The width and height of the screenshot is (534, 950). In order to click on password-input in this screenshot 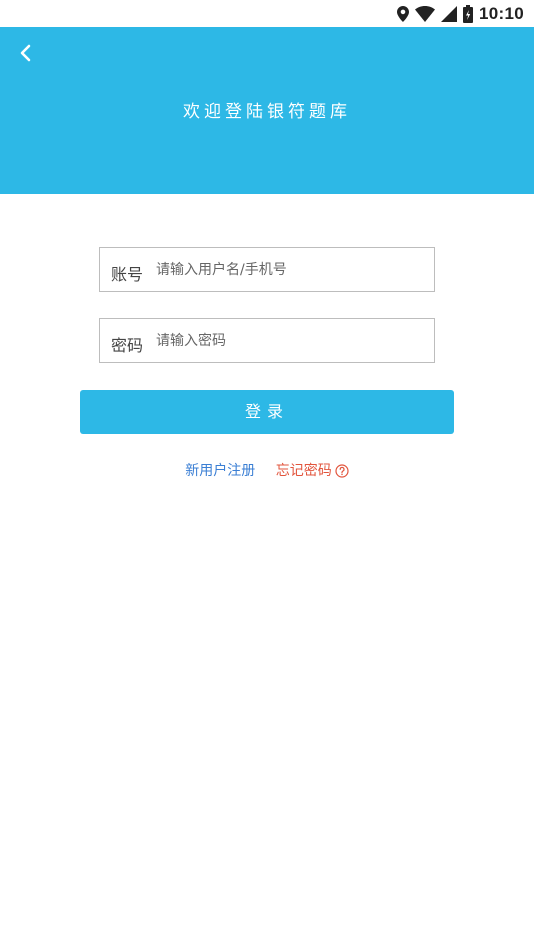, I will do `click(291, 341)`.